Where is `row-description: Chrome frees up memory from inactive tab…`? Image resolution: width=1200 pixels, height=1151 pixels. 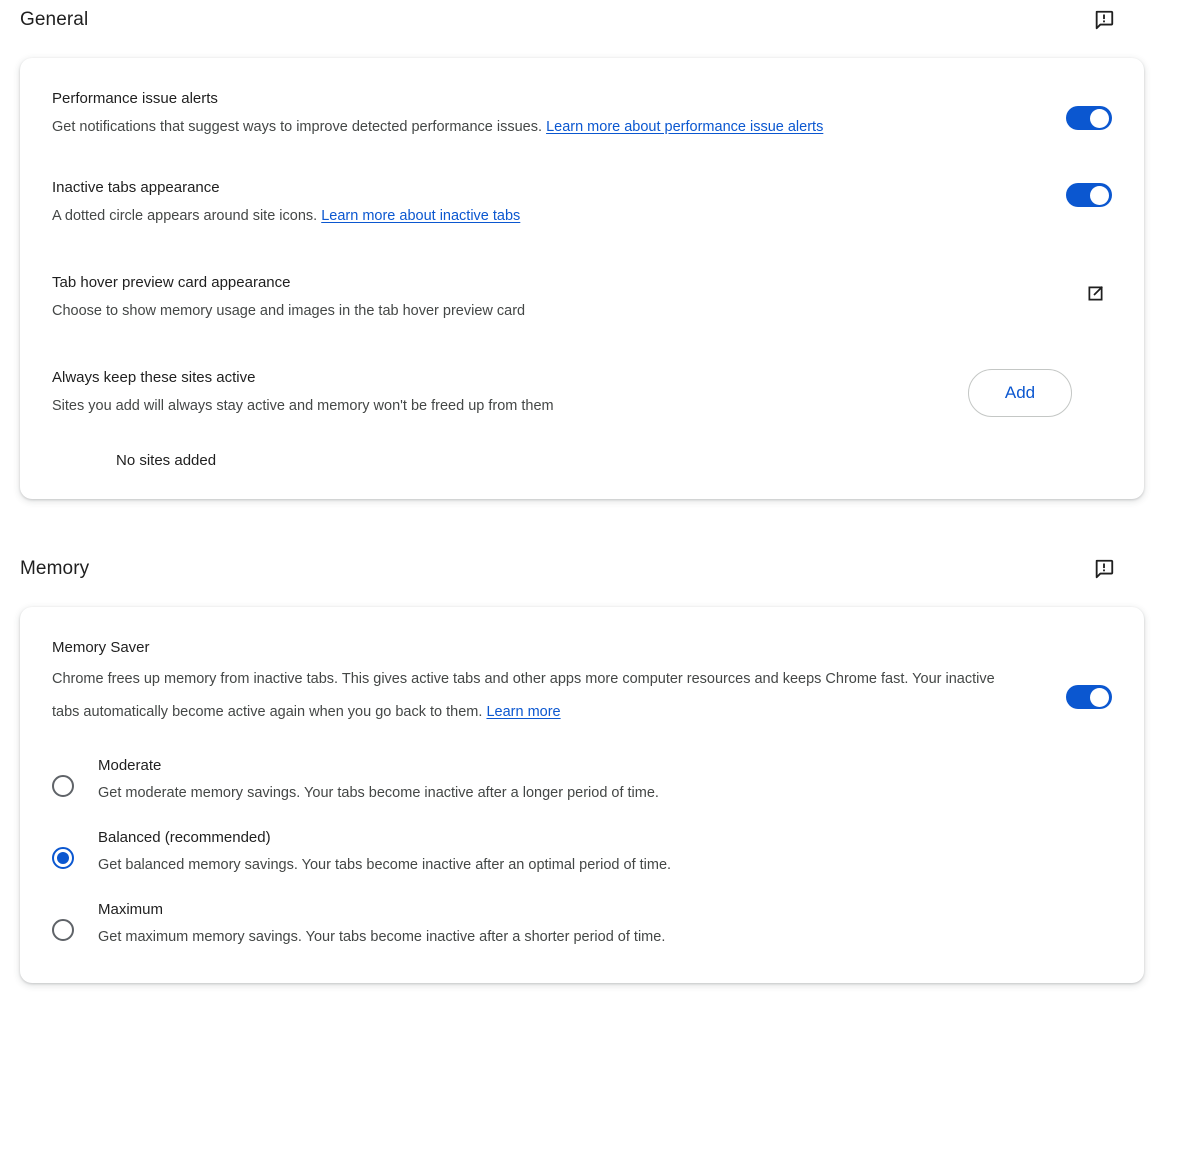 row-description: Chrome frees up memory from inactive tab… is located at coordinates (527, 696).